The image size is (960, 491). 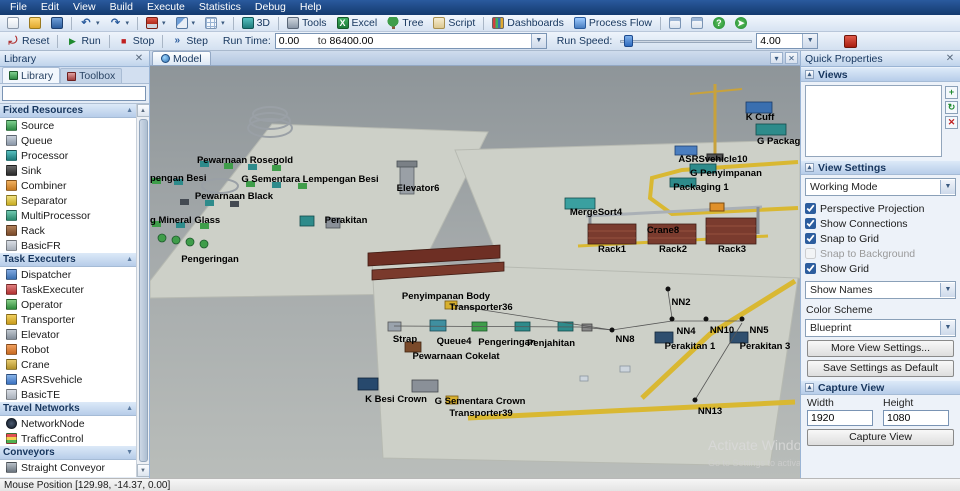 I want to click on capture-height-input, so click(x=916, y=418).